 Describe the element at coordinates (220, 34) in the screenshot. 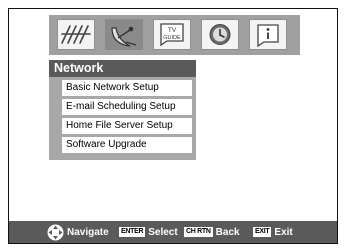

I see `clock-icon` at that location.